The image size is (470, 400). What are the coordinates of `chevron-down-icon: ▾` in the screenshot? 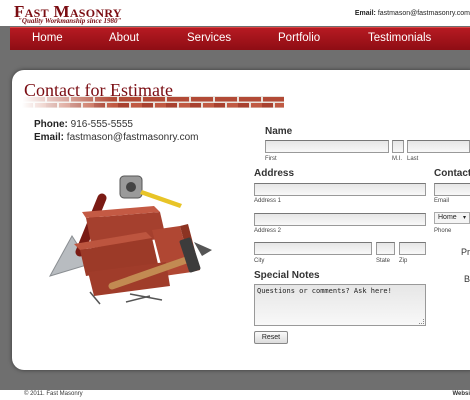 It's located at (465, 218).